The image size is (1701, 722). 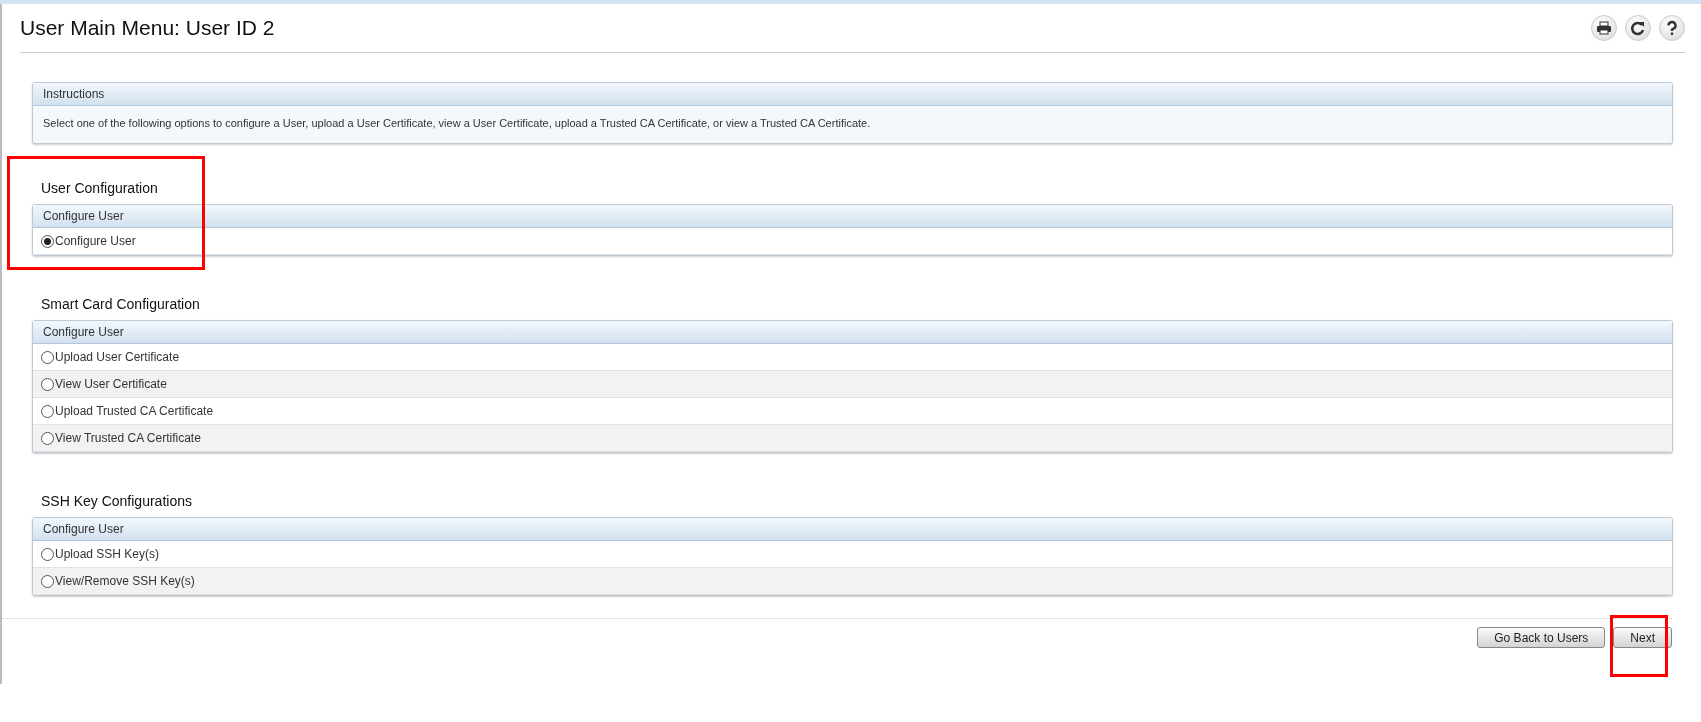 What do you see at coordinates (852, 94) in the screenshot?
I see `panel-header: Instructions` at bounding box center [852, 94].